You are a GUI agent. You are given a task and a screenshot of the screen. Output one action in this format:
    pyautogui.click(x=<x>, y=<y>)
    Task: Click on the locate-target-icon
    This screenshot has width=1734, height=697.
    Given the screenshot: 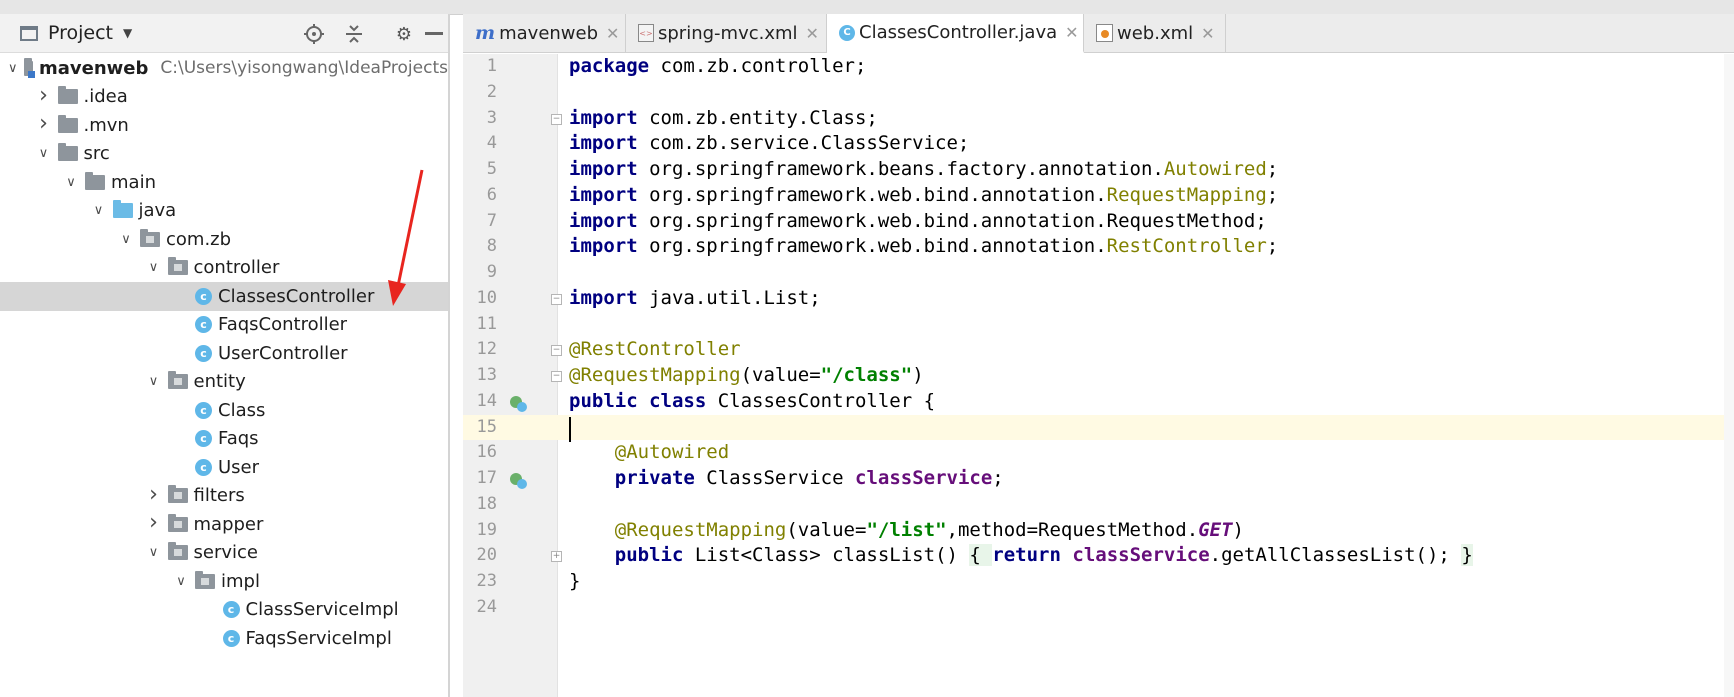 What is the action you would take?
    pyautogui.click(x=314, y=34)
    